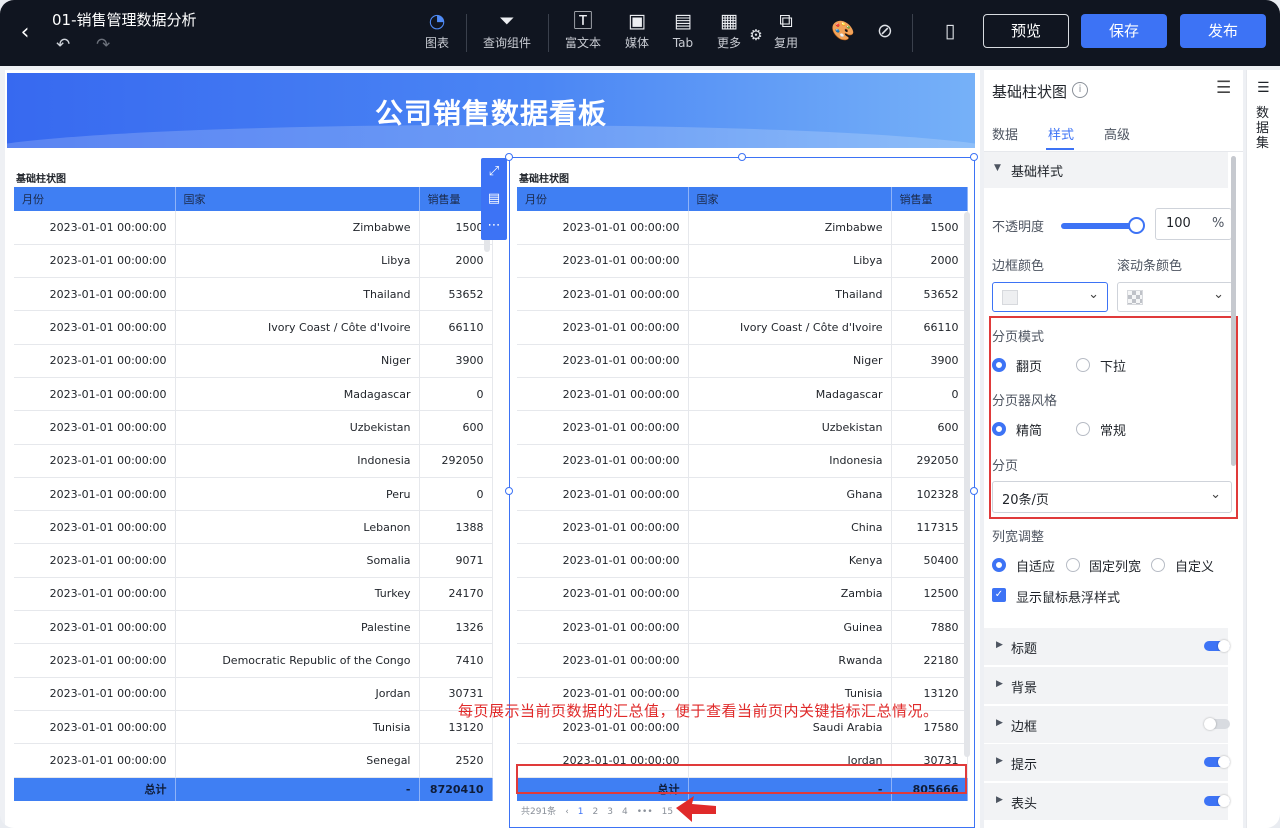 Image resolution: width=1280 pixels, height=828 pixels. Describe the element at coordinates (999, 429) in the screenshot. I see `radio-compact` at that location.